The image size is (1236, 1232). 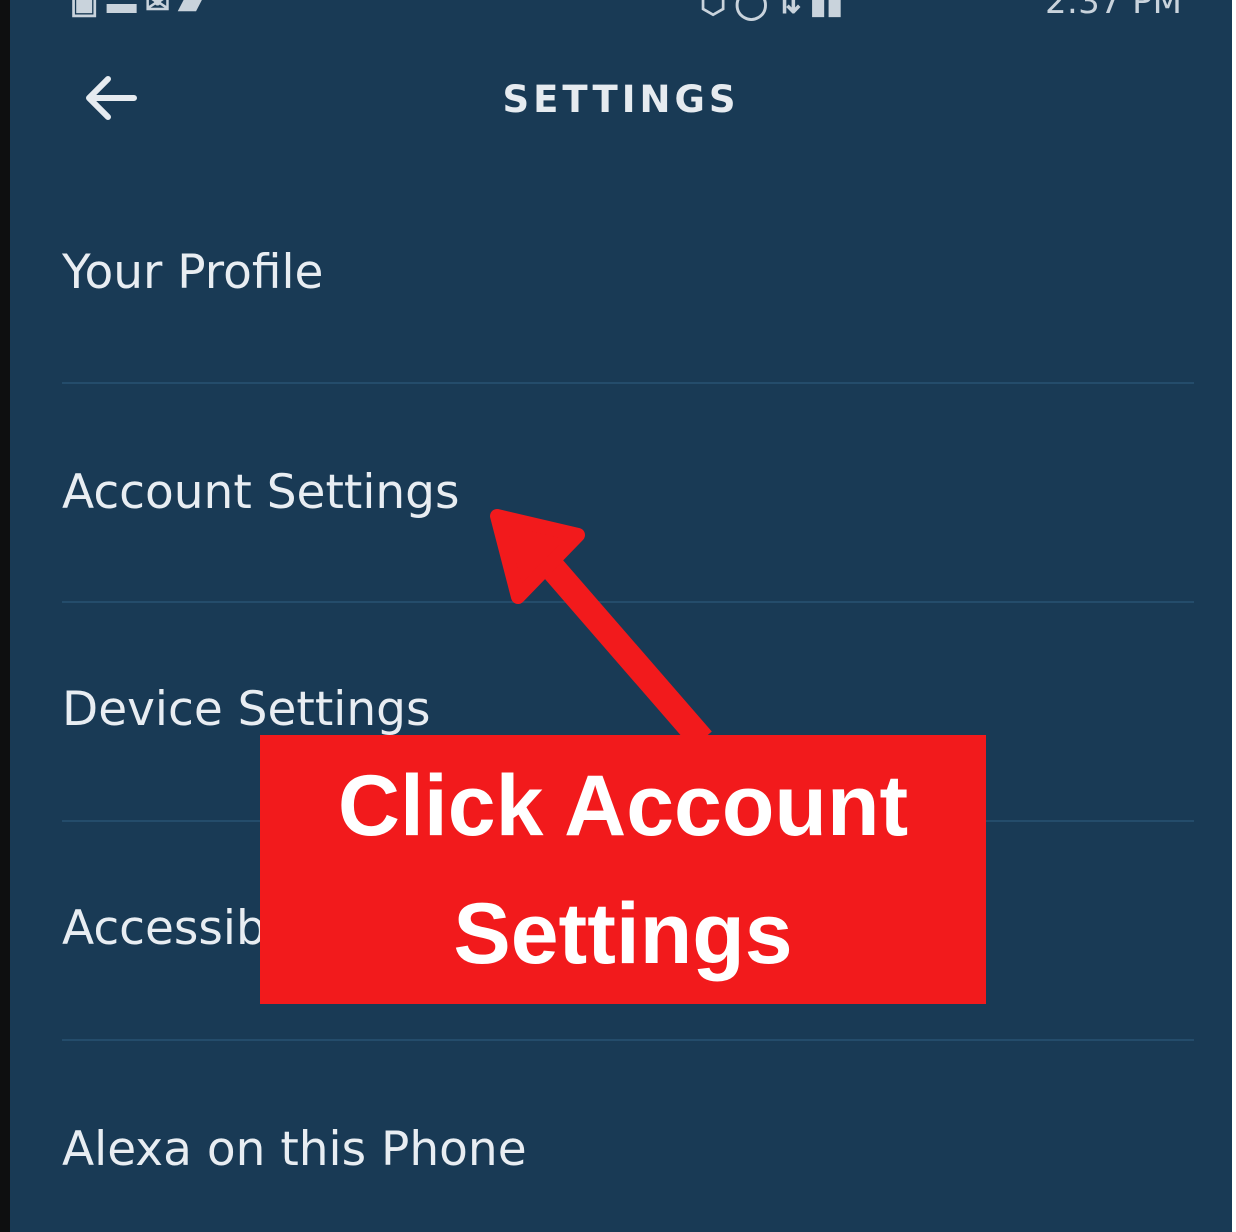 I want to click on device-frame-left, so click(x=5, y=616).